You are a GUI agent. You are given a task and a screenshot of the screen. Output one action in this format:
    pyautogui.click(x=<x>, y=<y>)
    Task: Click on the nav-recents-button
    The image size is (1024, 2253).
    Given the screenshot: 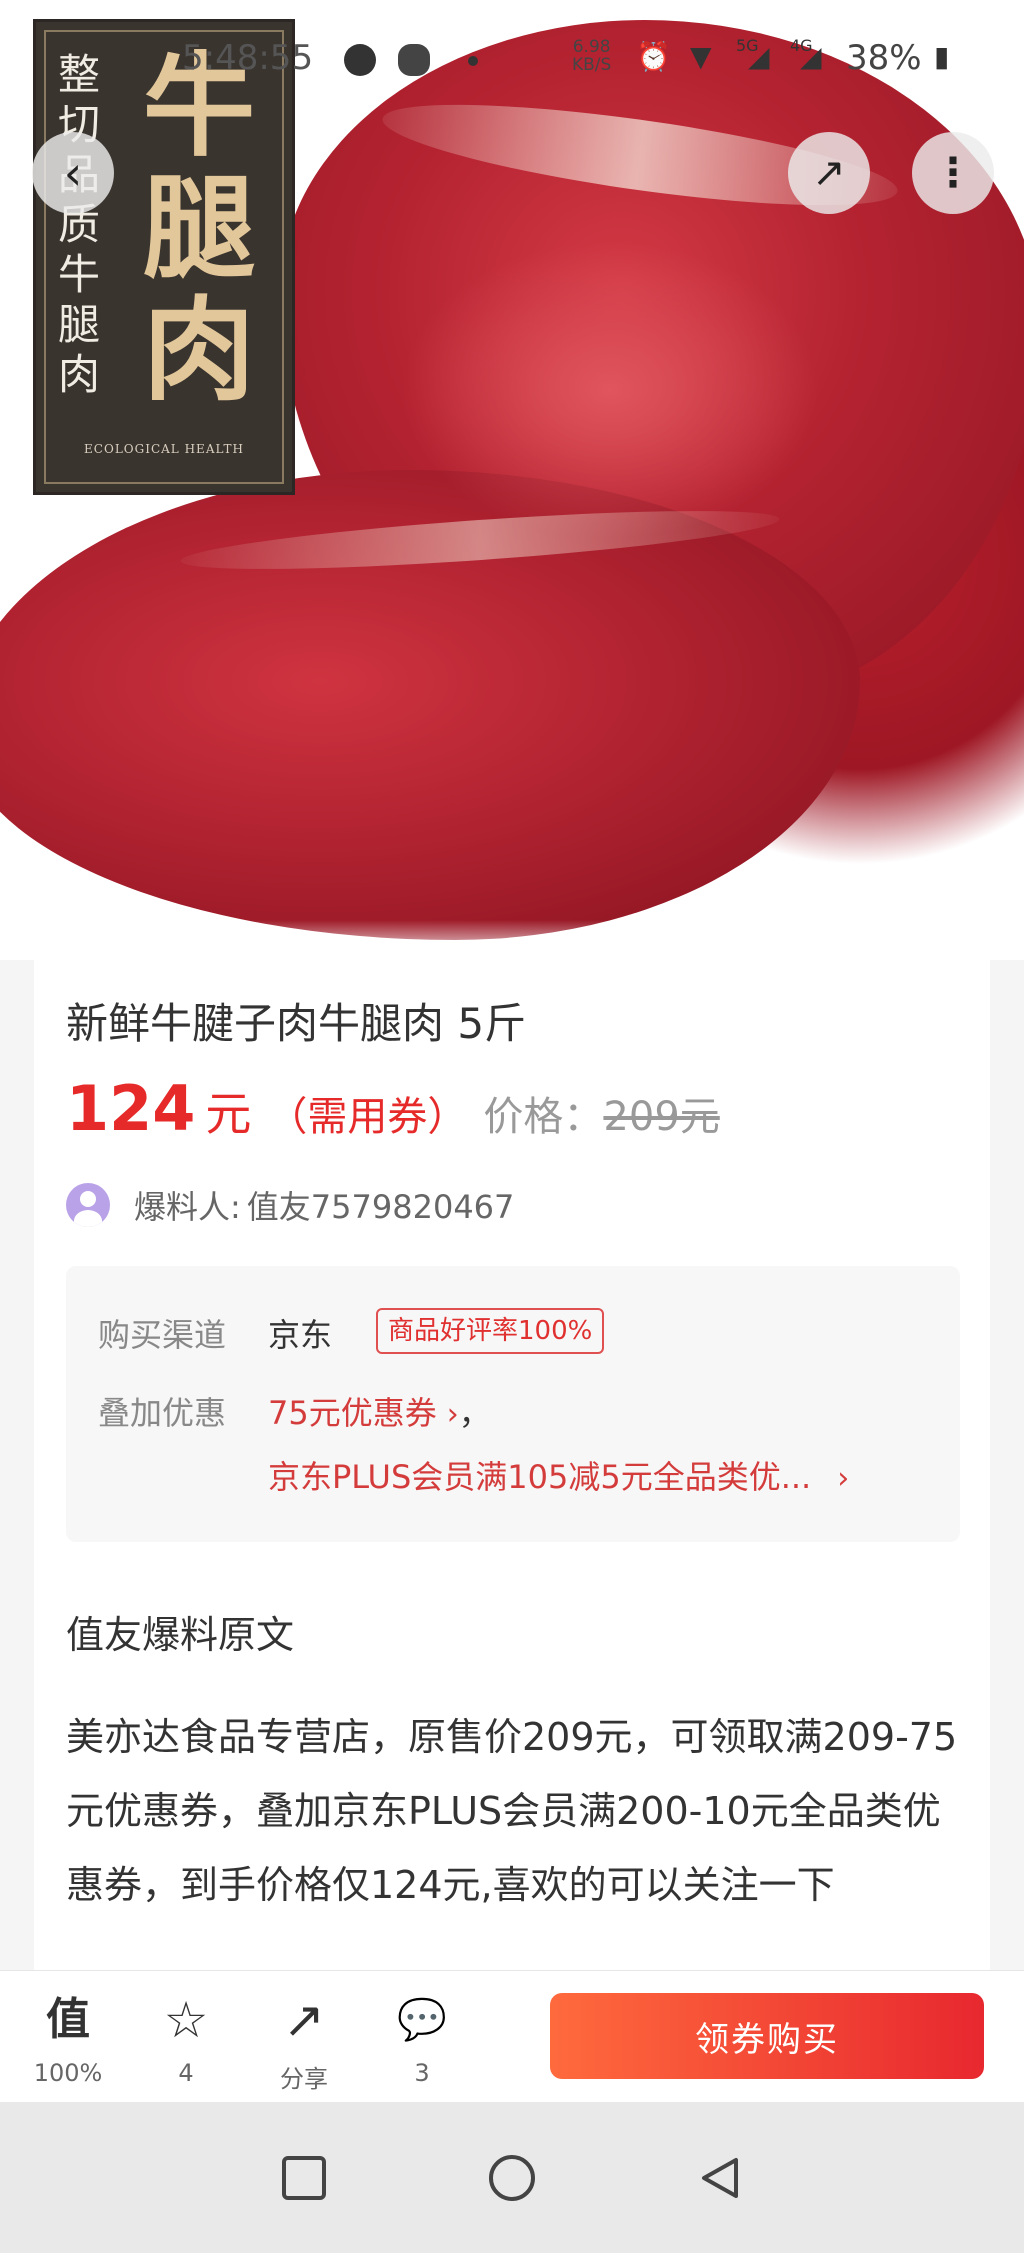 What is the action you would take?
    pyautogui.click(x=304, y=2178)
    